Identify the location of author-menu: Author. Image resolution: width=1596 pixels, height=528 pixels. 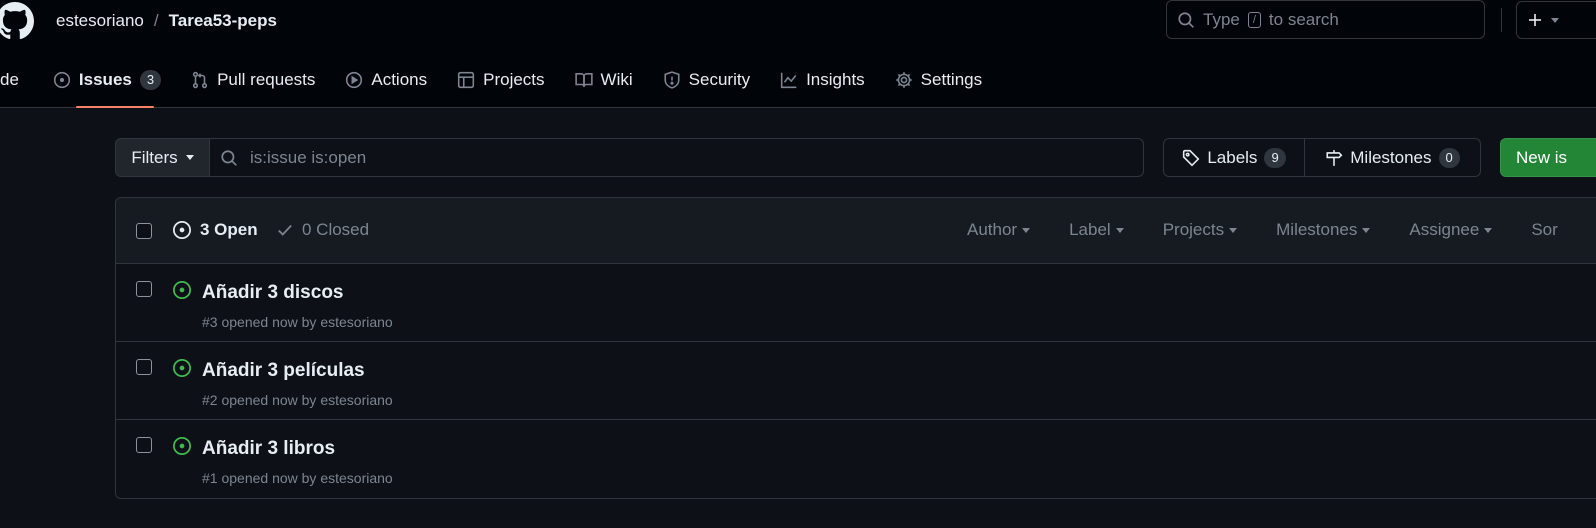
(999, 230).